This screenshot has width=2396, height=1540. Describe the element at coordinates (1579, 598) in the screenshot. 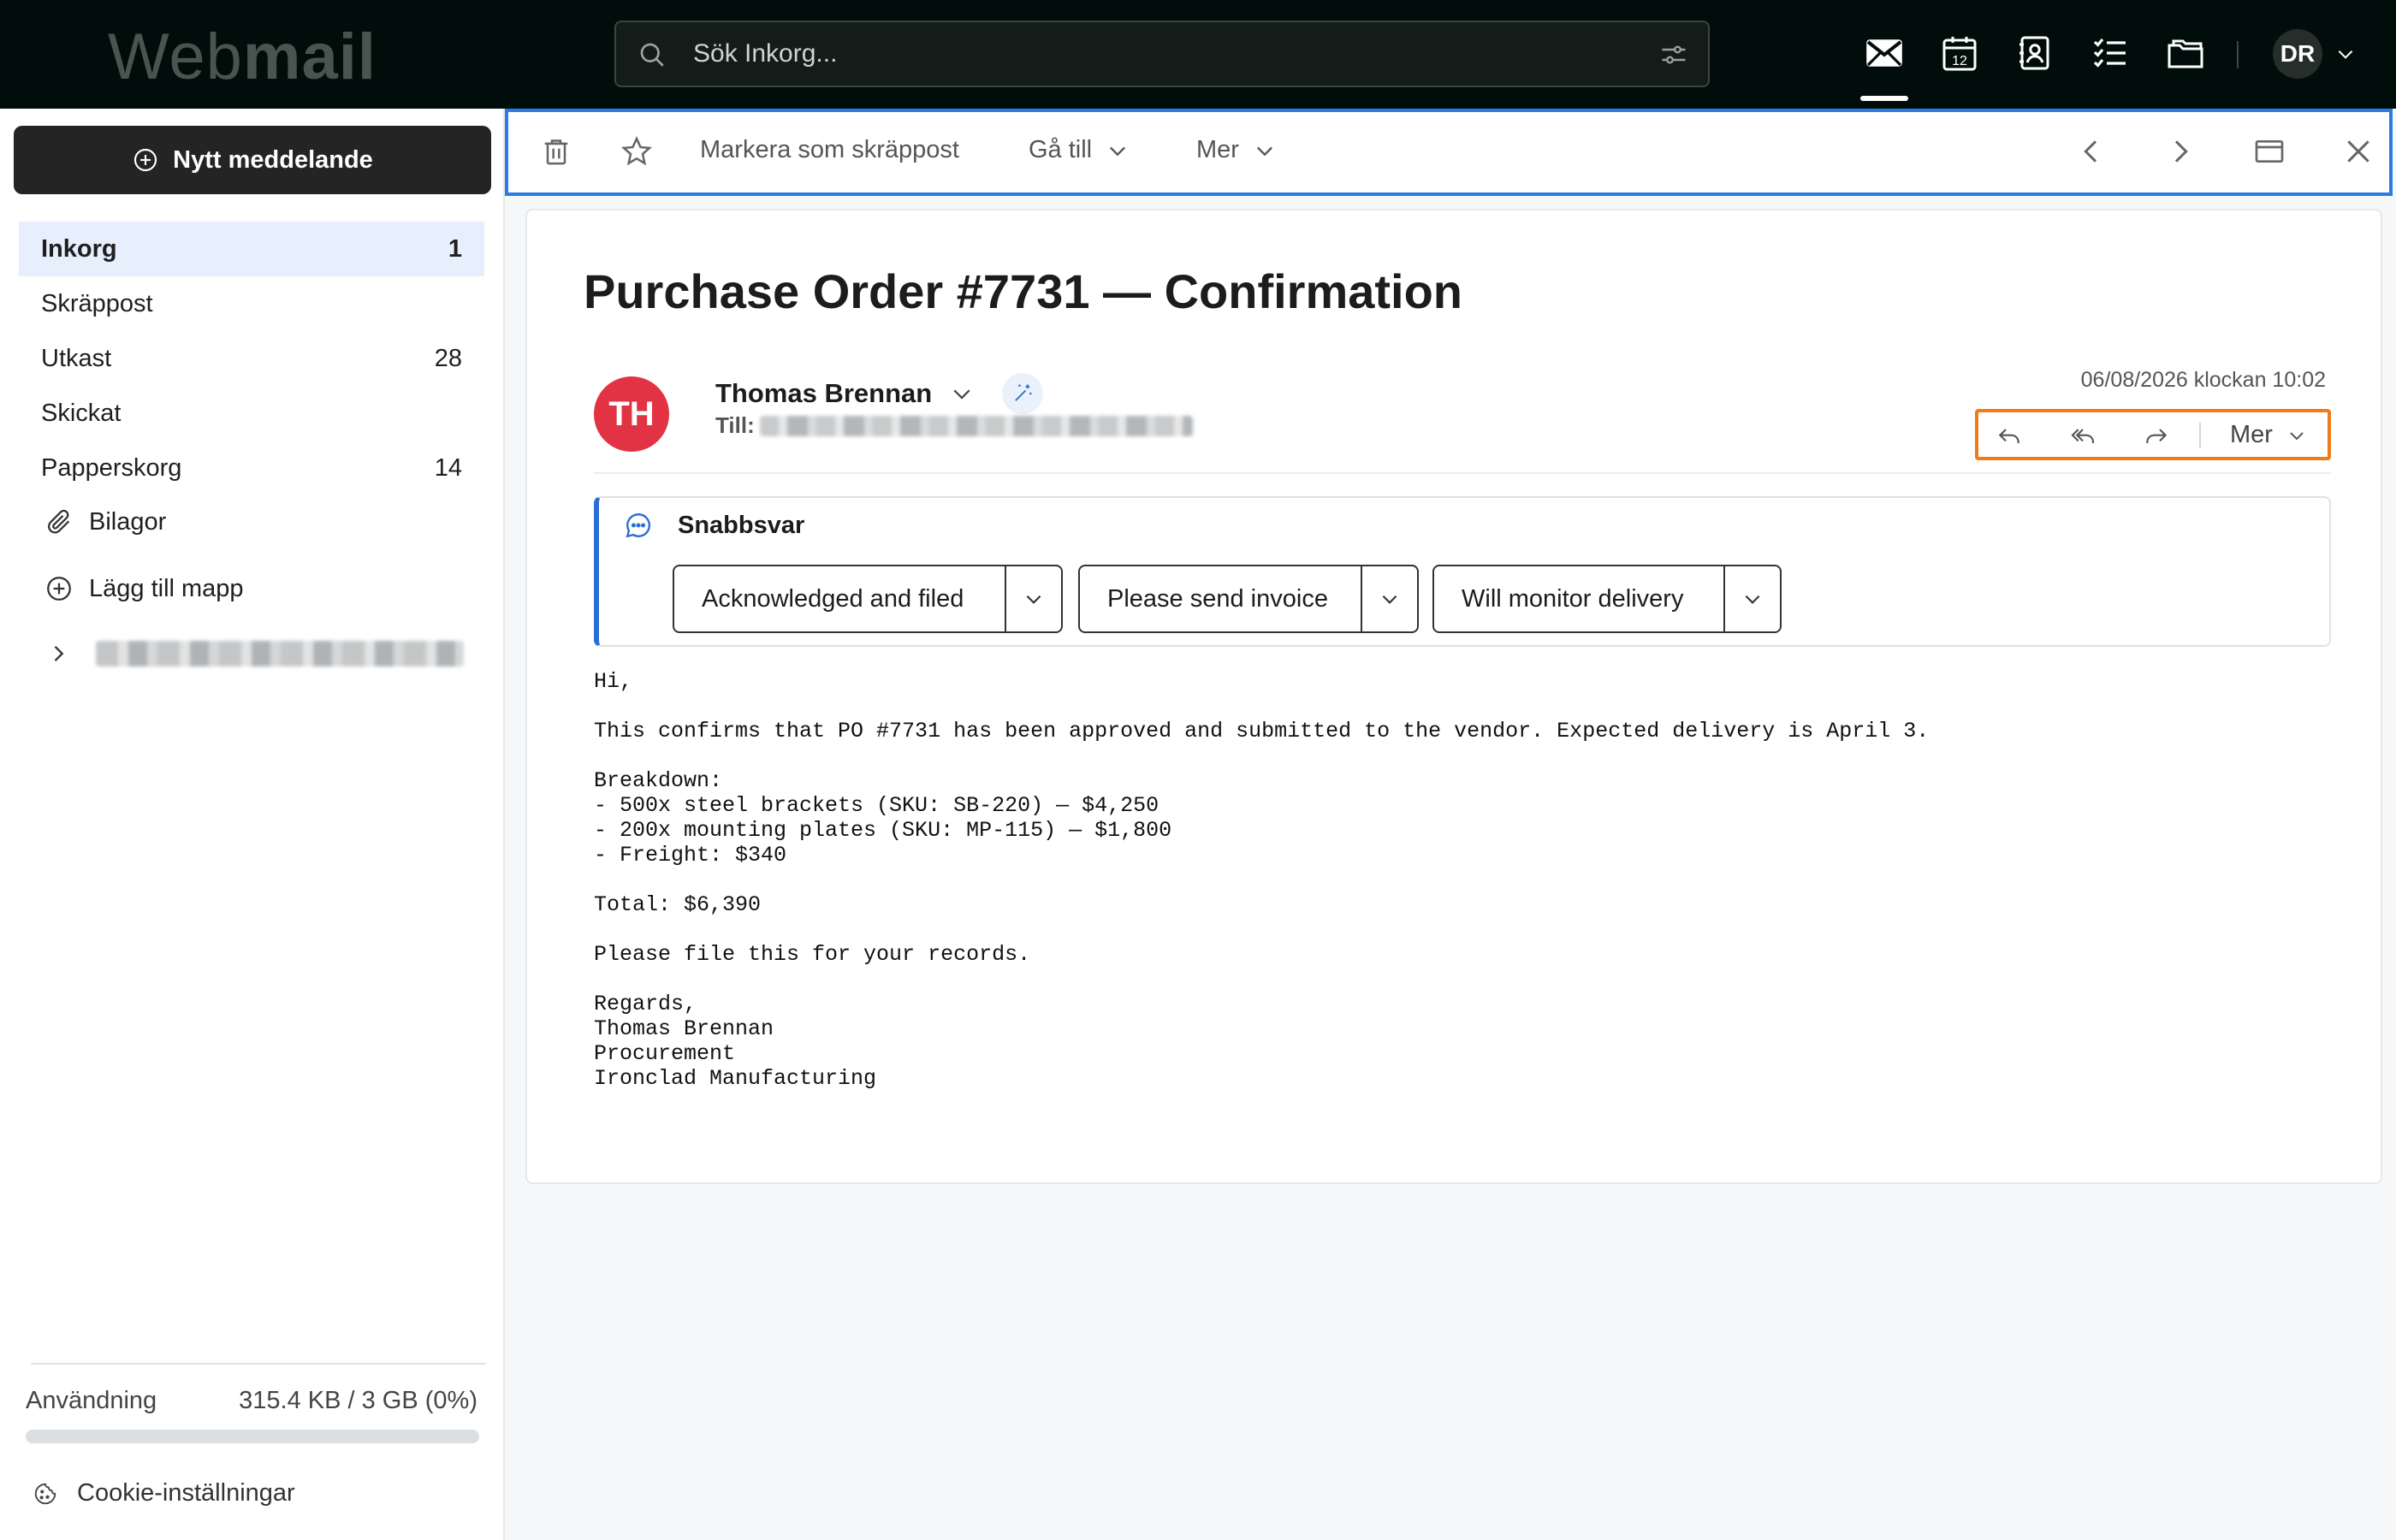

I see `quick-reply-label: Will monitor delivery` at that location.